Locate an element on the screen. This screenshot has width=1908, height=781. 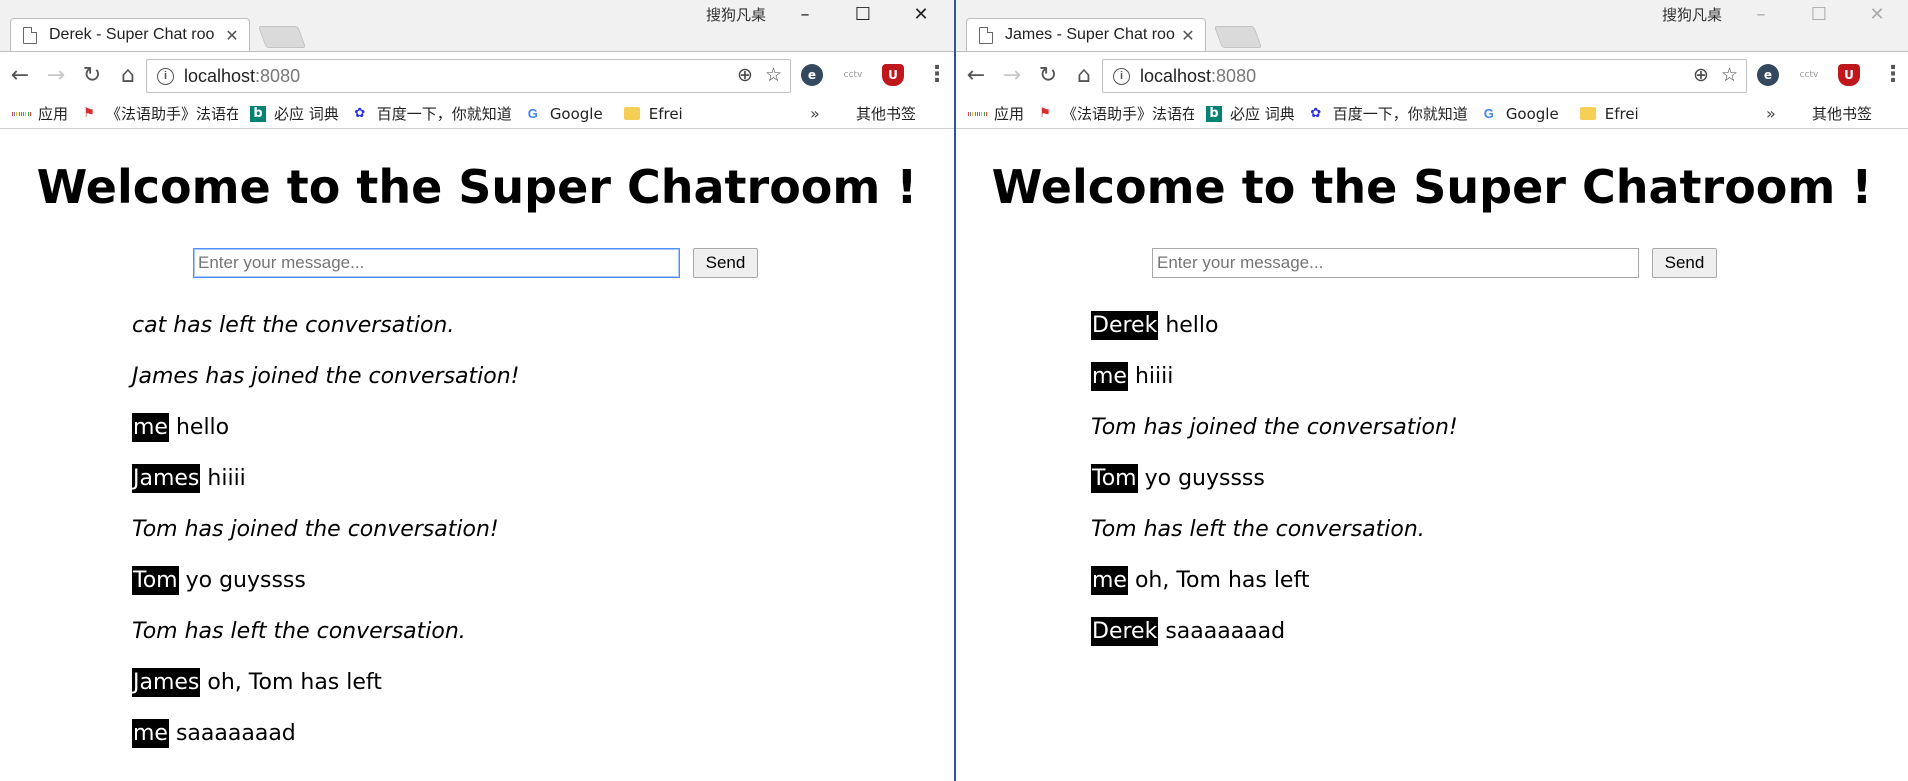
ime-label: 搜狗凡桌 is located at coordinates (1692, 15).